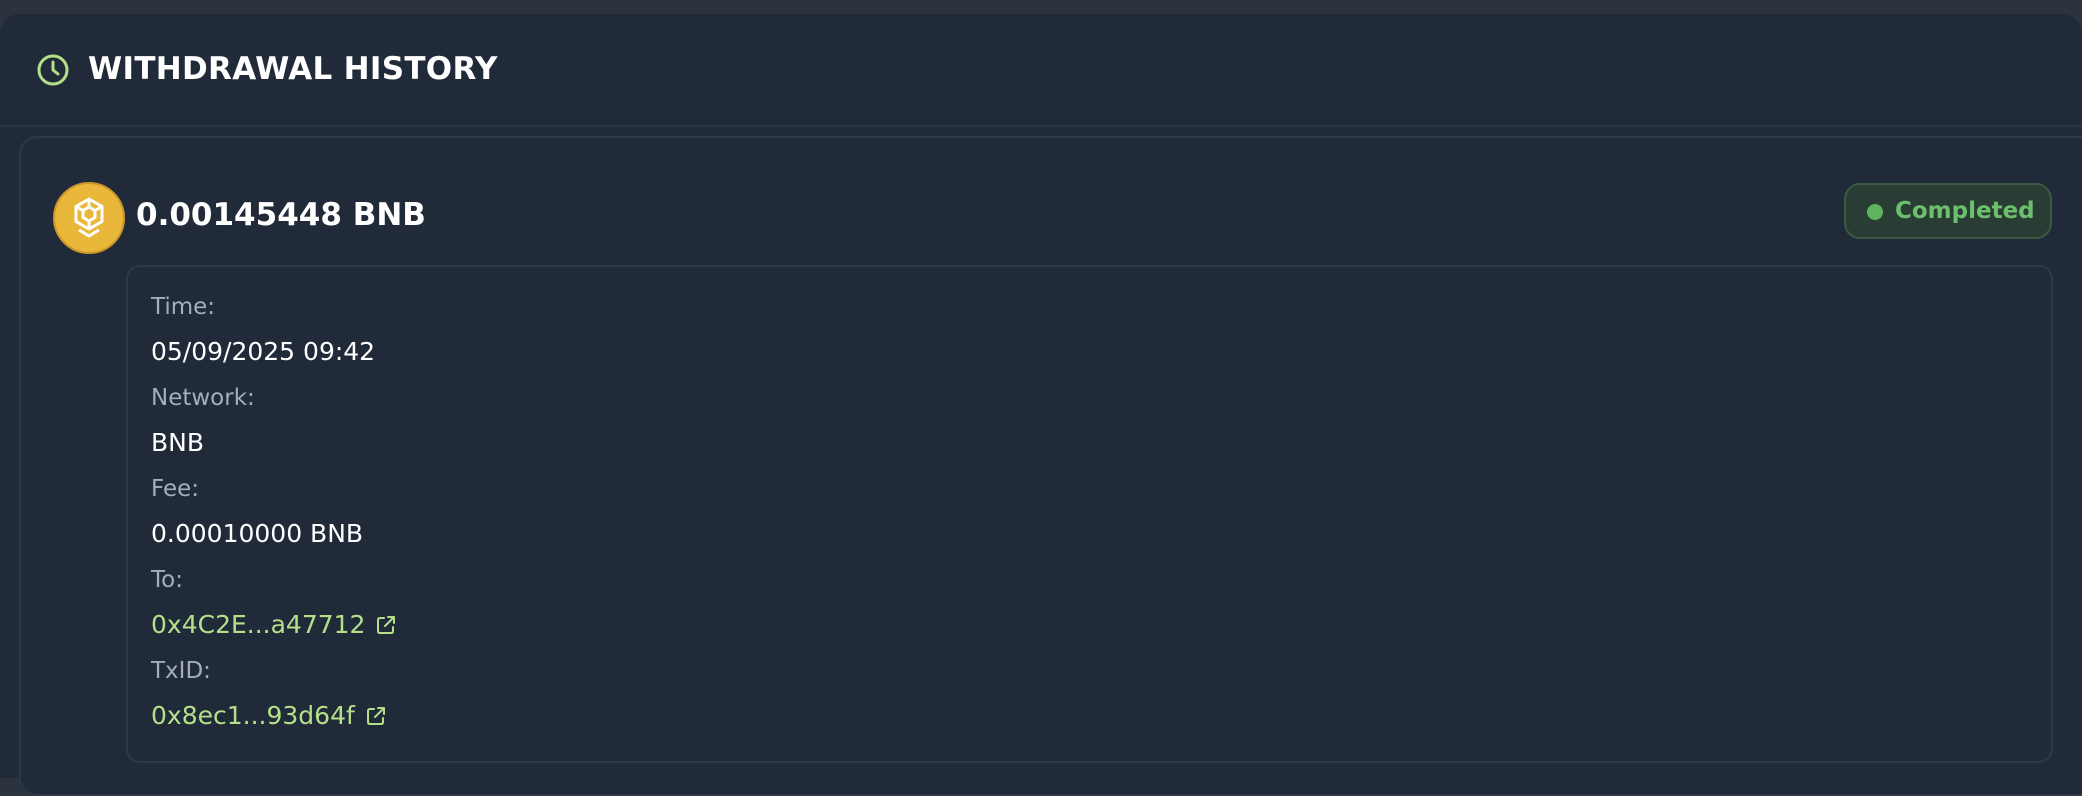 The height and width of the screenshot is (796, 2082). What do you see at coordinates (281, 215) in the screenshot?
I see `withdrawal-amount: 0.00145448 BNB` at bounding box center [281, 215].